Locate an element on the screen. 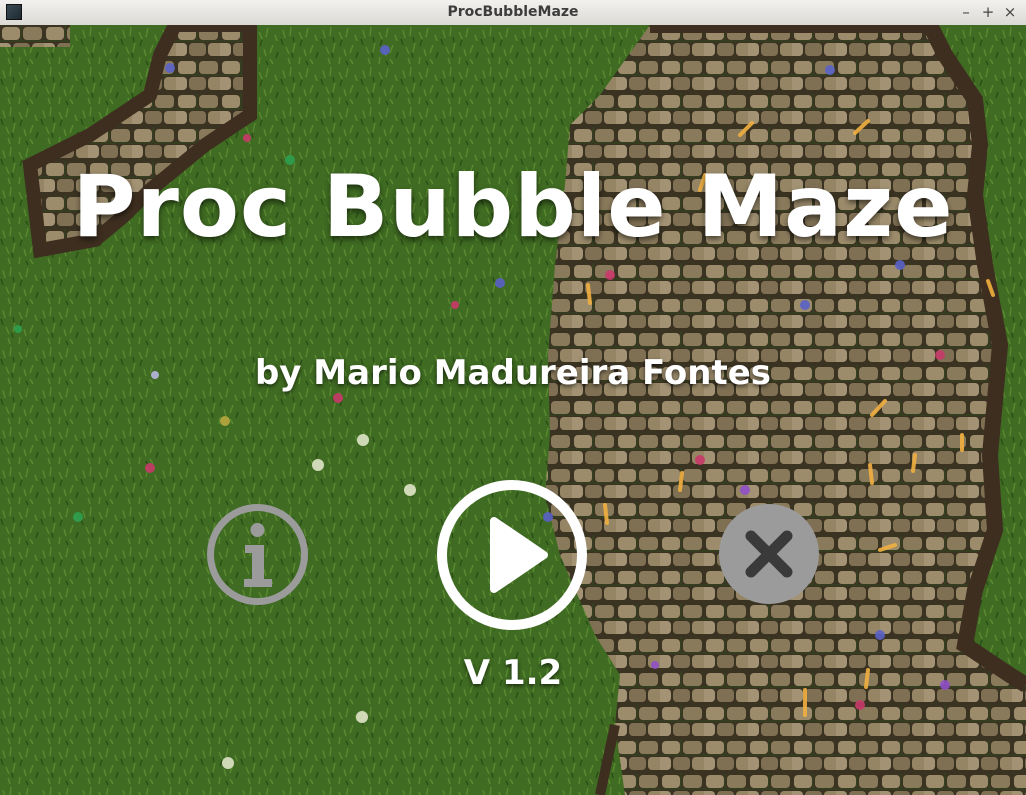 Image resolution: width=1026 pixels, height=795 pixels. play-icon is located at coordinates (512, 555).